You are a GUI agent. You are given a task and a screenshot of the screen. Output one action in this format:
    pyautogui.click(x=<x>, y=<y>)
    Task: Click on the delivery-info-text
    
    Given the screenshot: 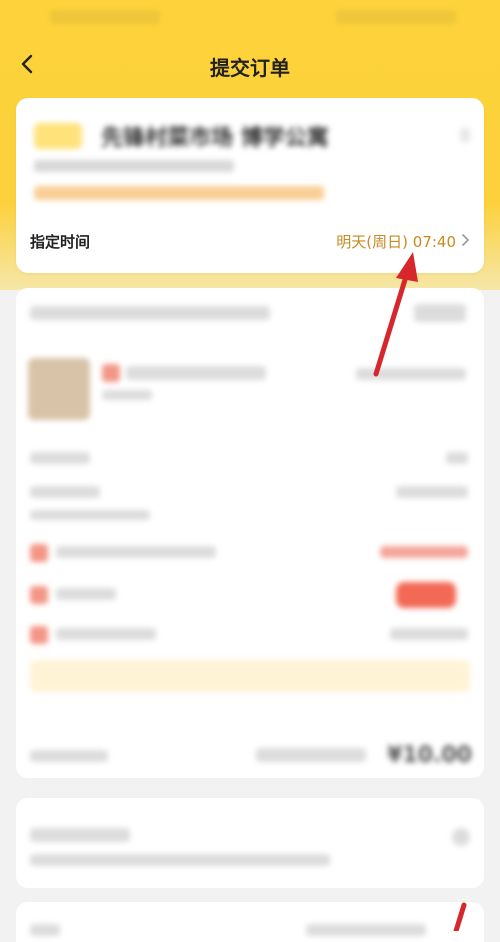 What is the action you would take?
    pyautogui.click(x=150, y=313)
    